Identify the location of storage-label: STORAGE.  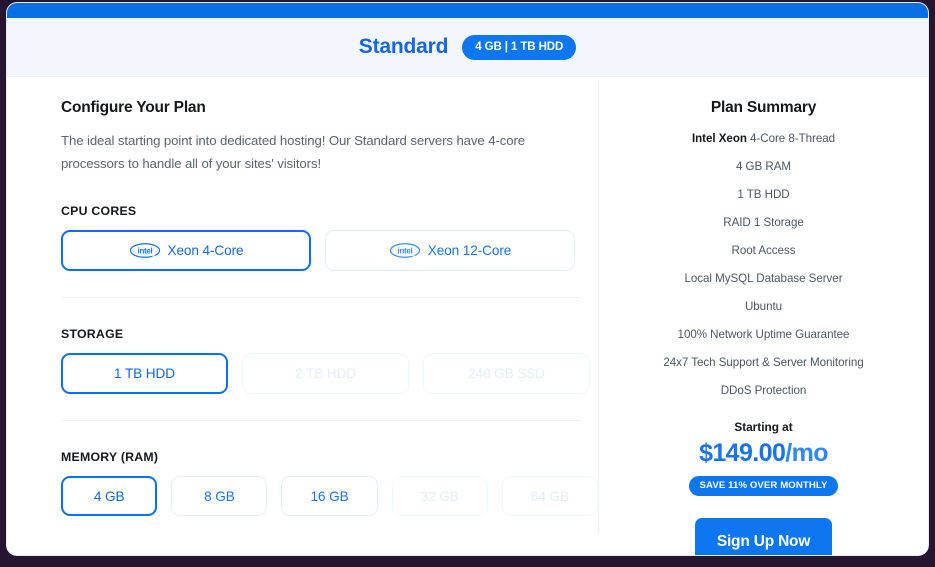
(92, 334).